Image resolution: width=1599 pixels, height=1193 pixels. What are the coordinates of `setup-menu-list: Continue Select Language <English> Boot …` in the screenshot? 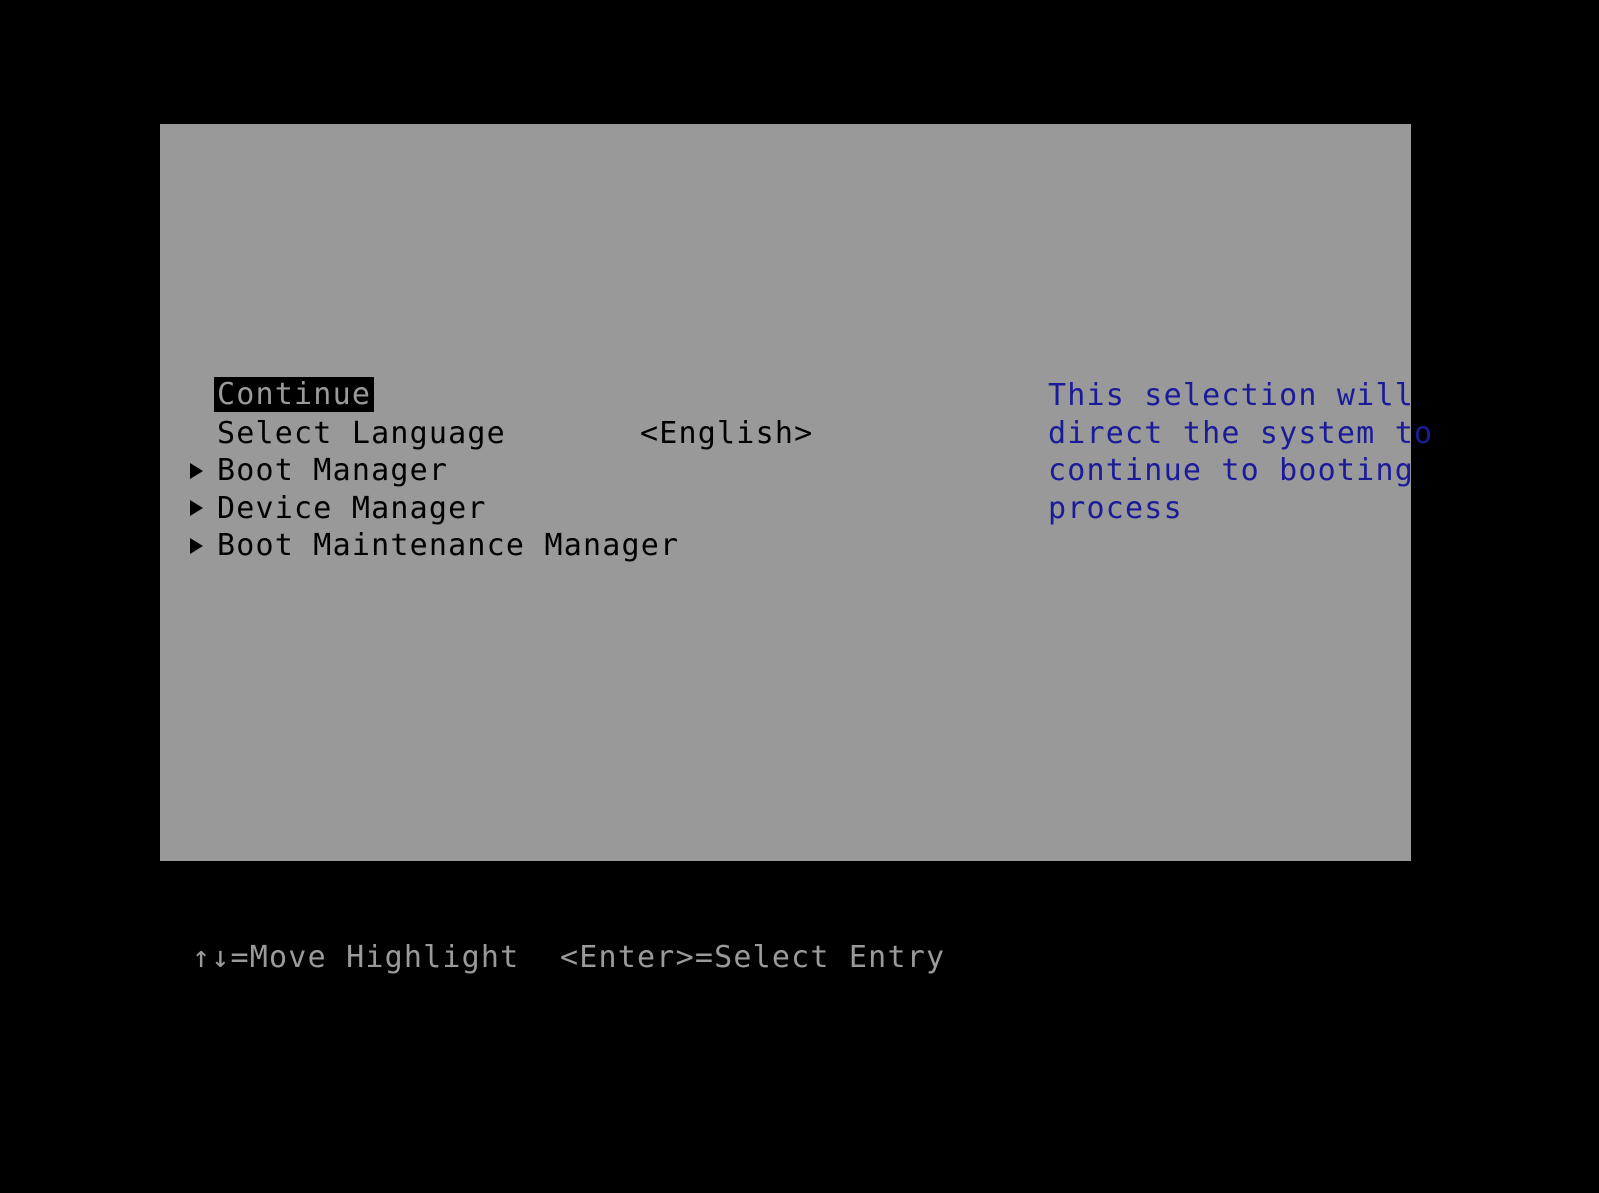 It's located at (556, 471).